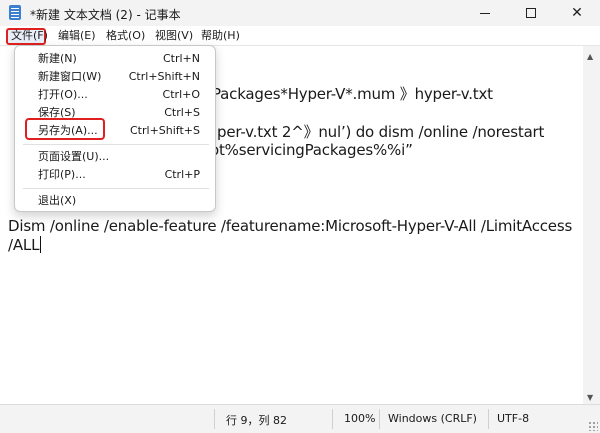 The image size is (600, 433). Describe the element at coordinates (591, 225) in the screenshot. I see `vertical-scrollbar: ▲ ▼` at that location.